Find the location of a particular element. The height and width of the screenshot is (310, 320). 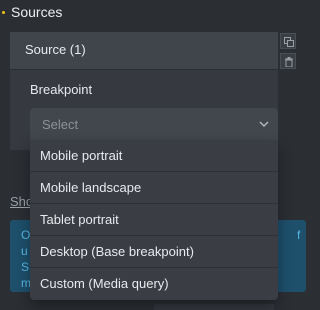

source-panel-title: Source (1) is located at coordinates (55, 49).